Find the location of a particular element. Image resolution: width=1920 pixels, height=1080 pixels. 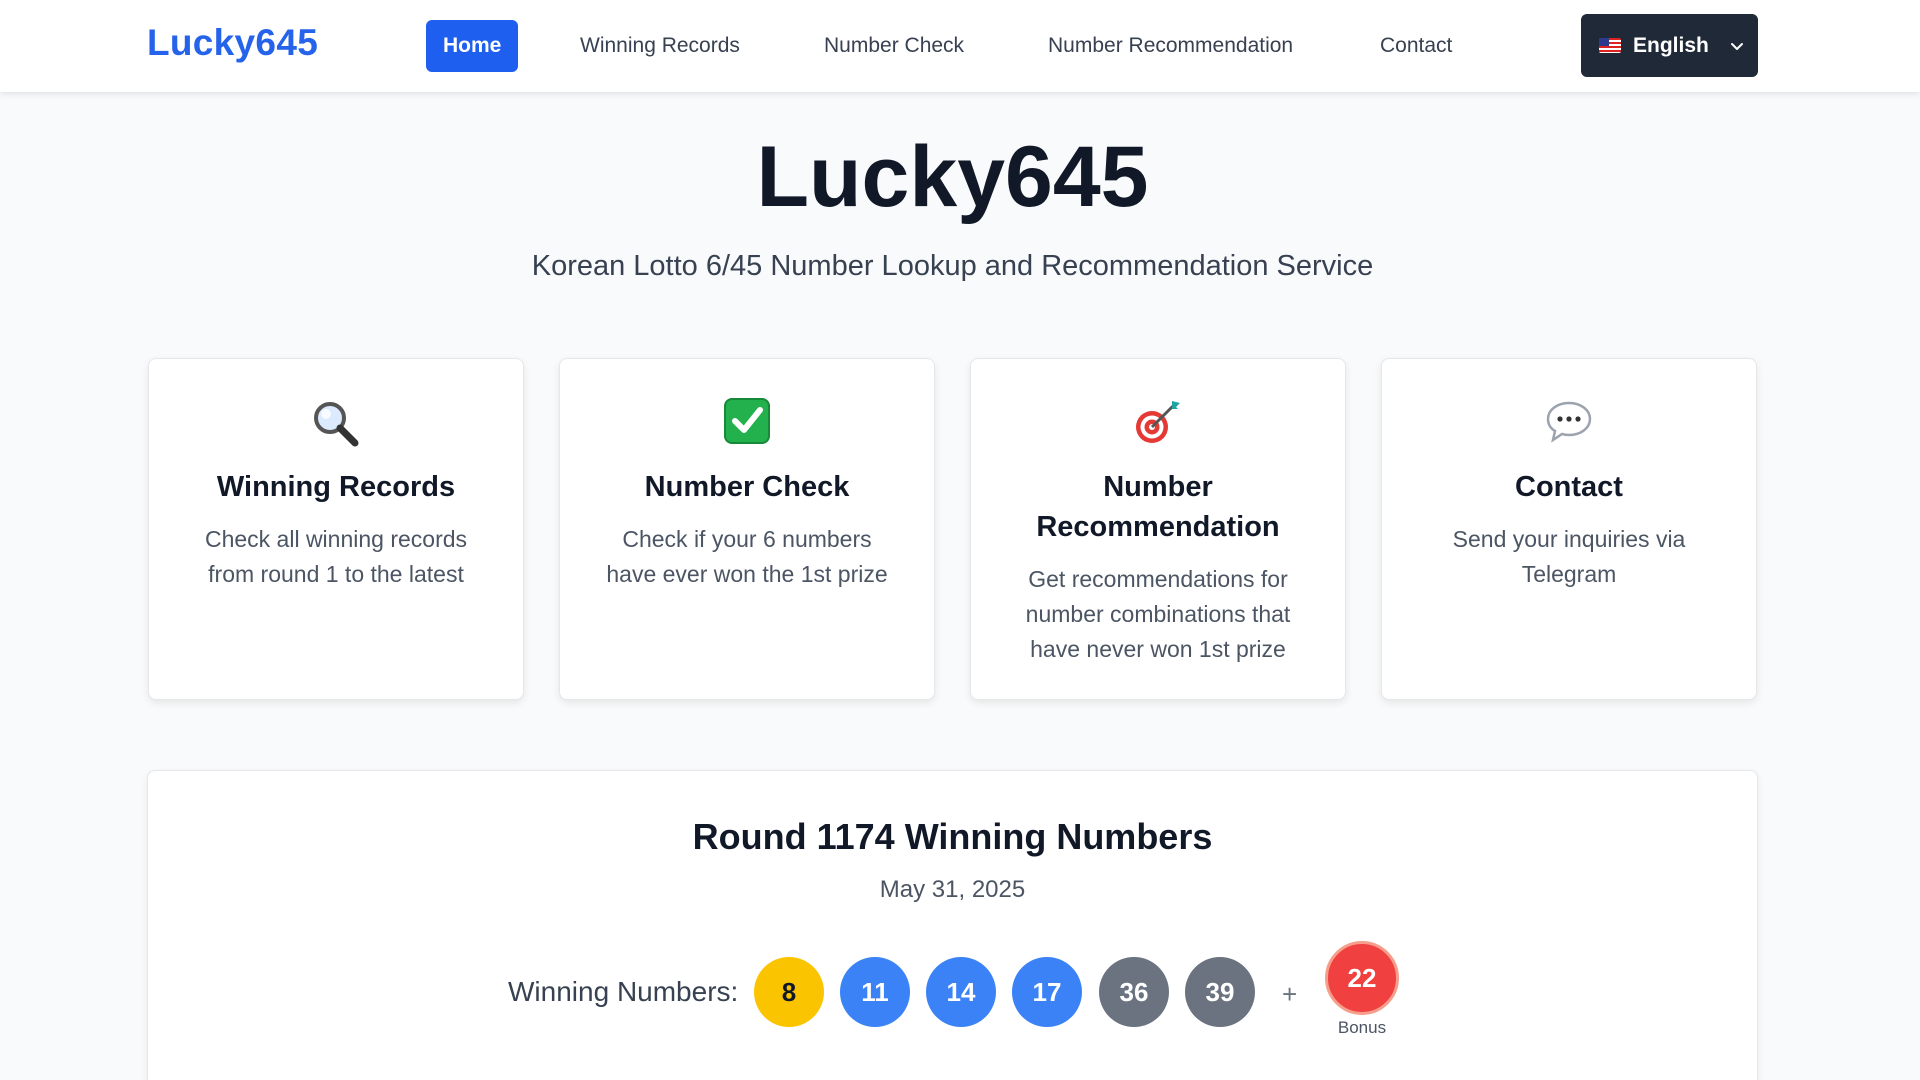

card-desc-line: from round 1 to the latest is located at coordinates (336, 574).